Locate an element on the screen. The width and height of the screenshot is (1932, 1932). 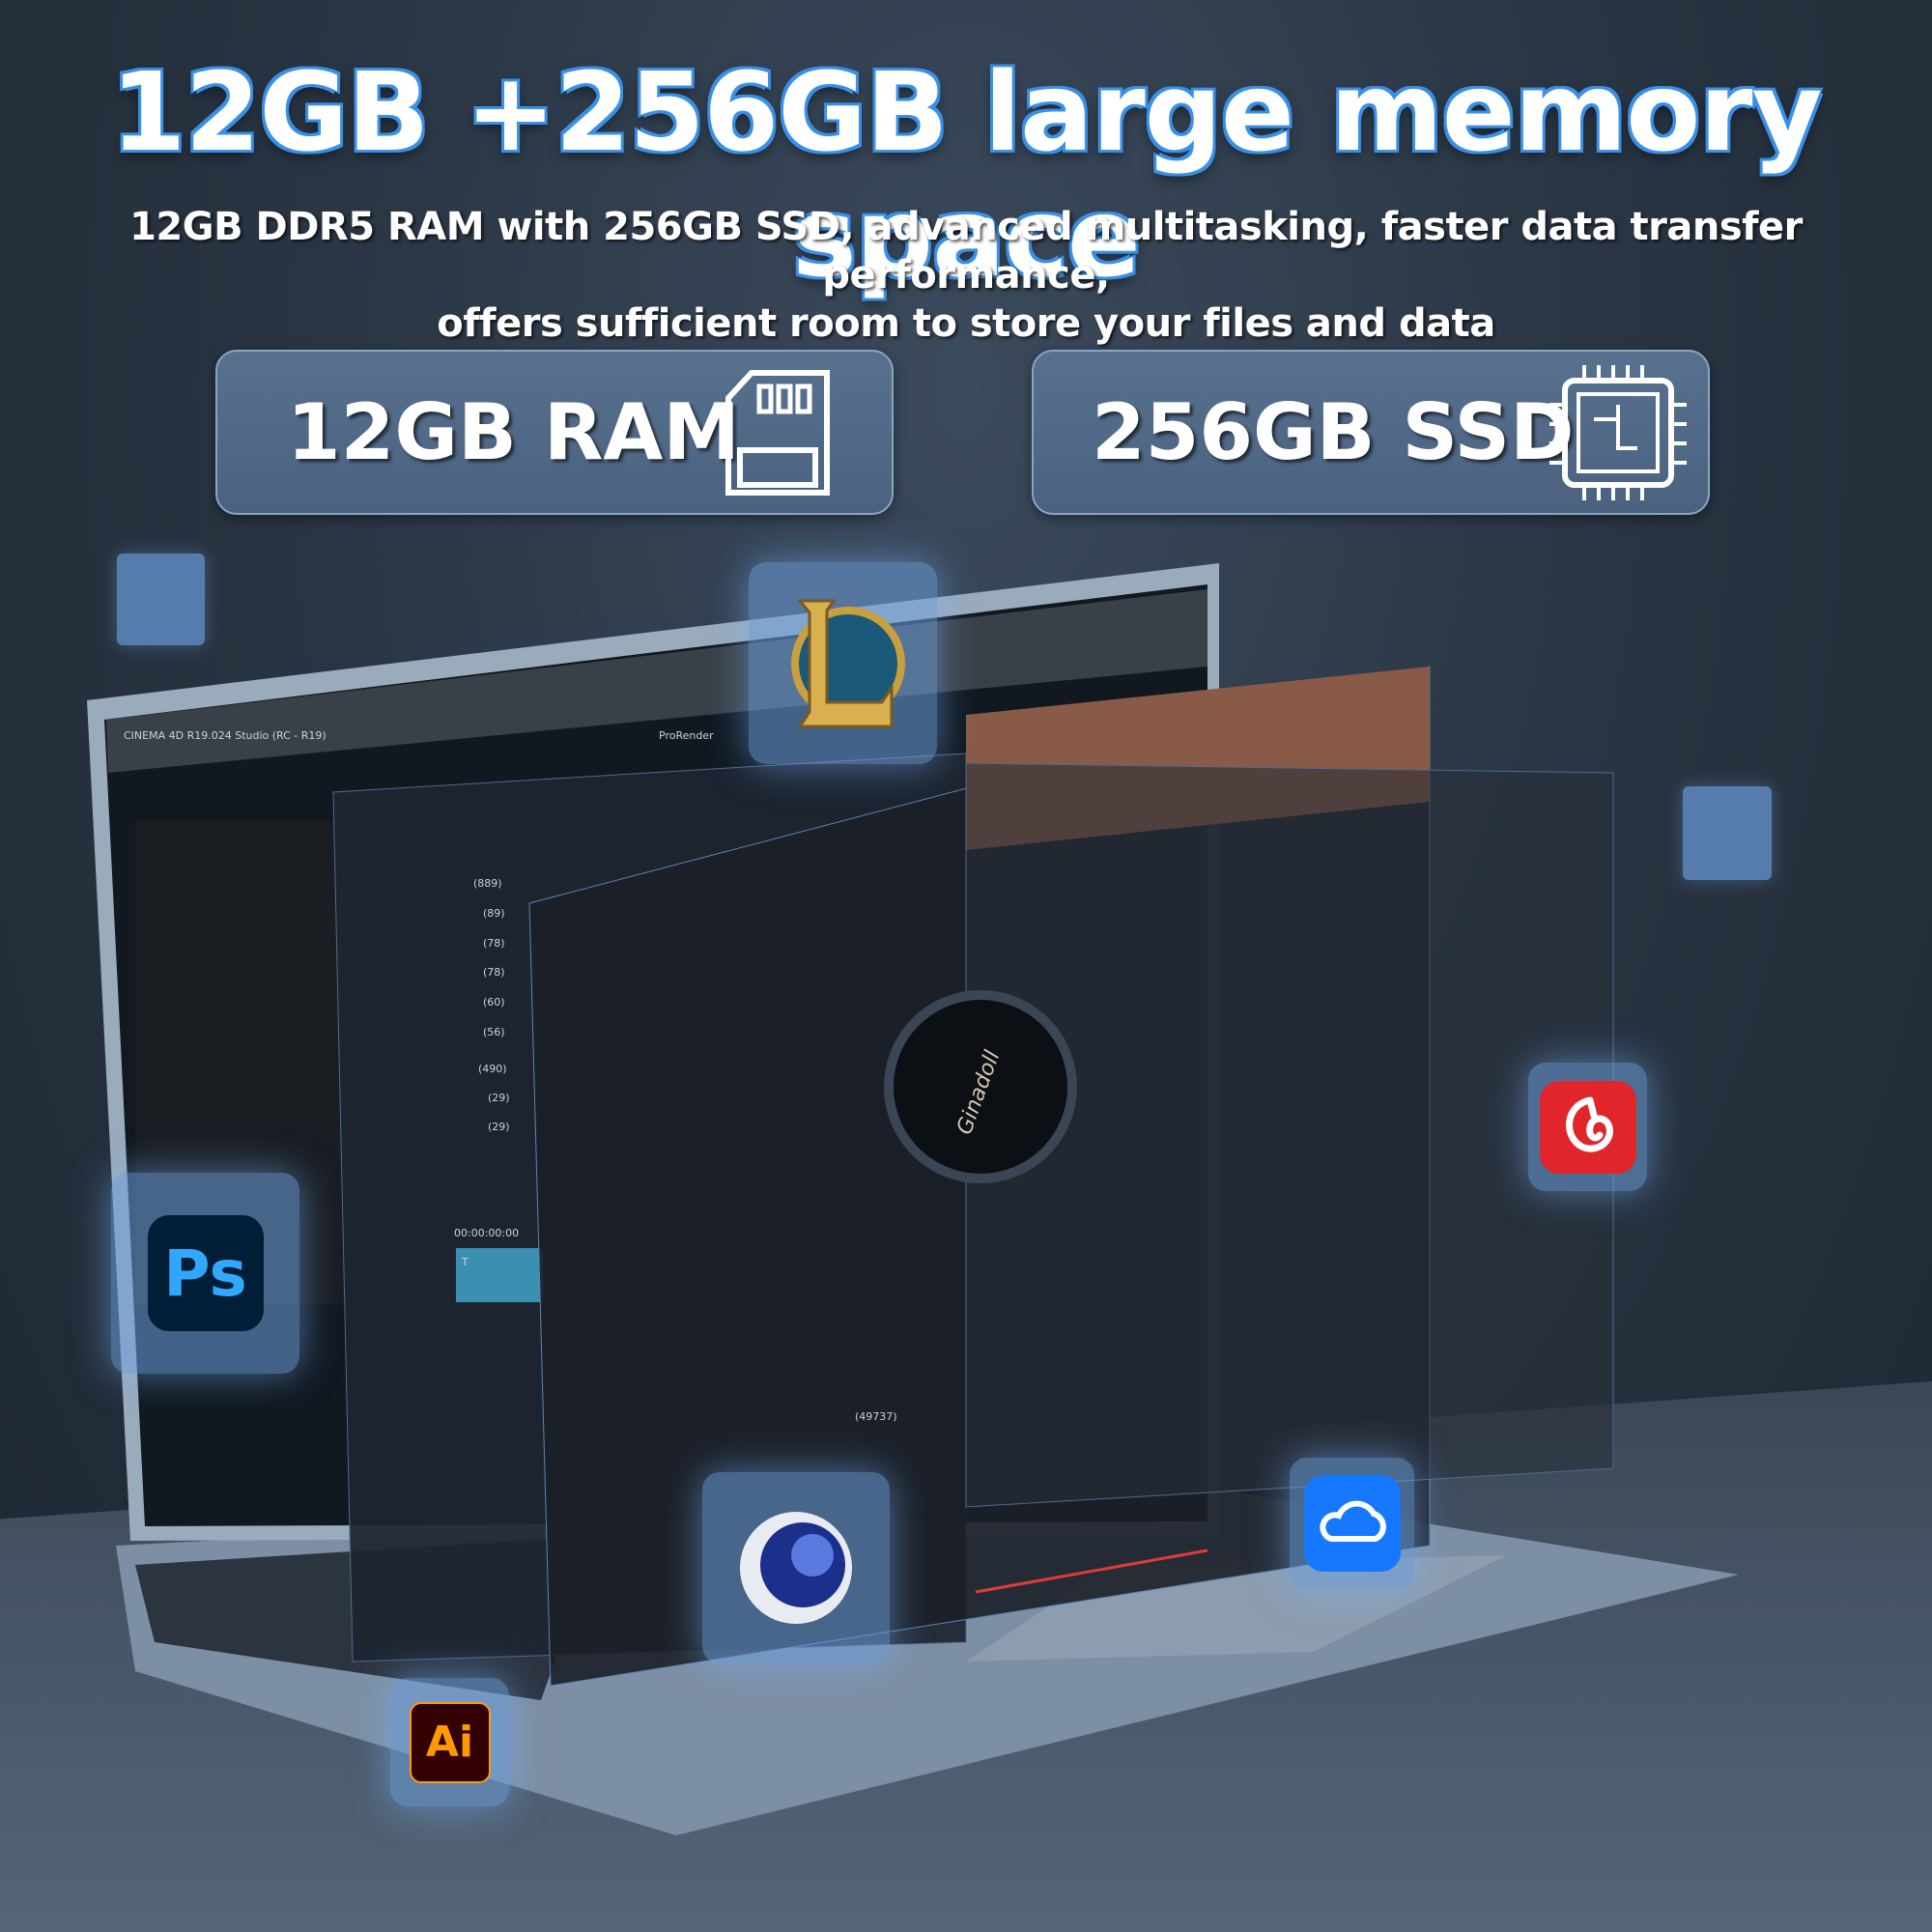
cinema4d-icon is located at coordinates (796, 1568).